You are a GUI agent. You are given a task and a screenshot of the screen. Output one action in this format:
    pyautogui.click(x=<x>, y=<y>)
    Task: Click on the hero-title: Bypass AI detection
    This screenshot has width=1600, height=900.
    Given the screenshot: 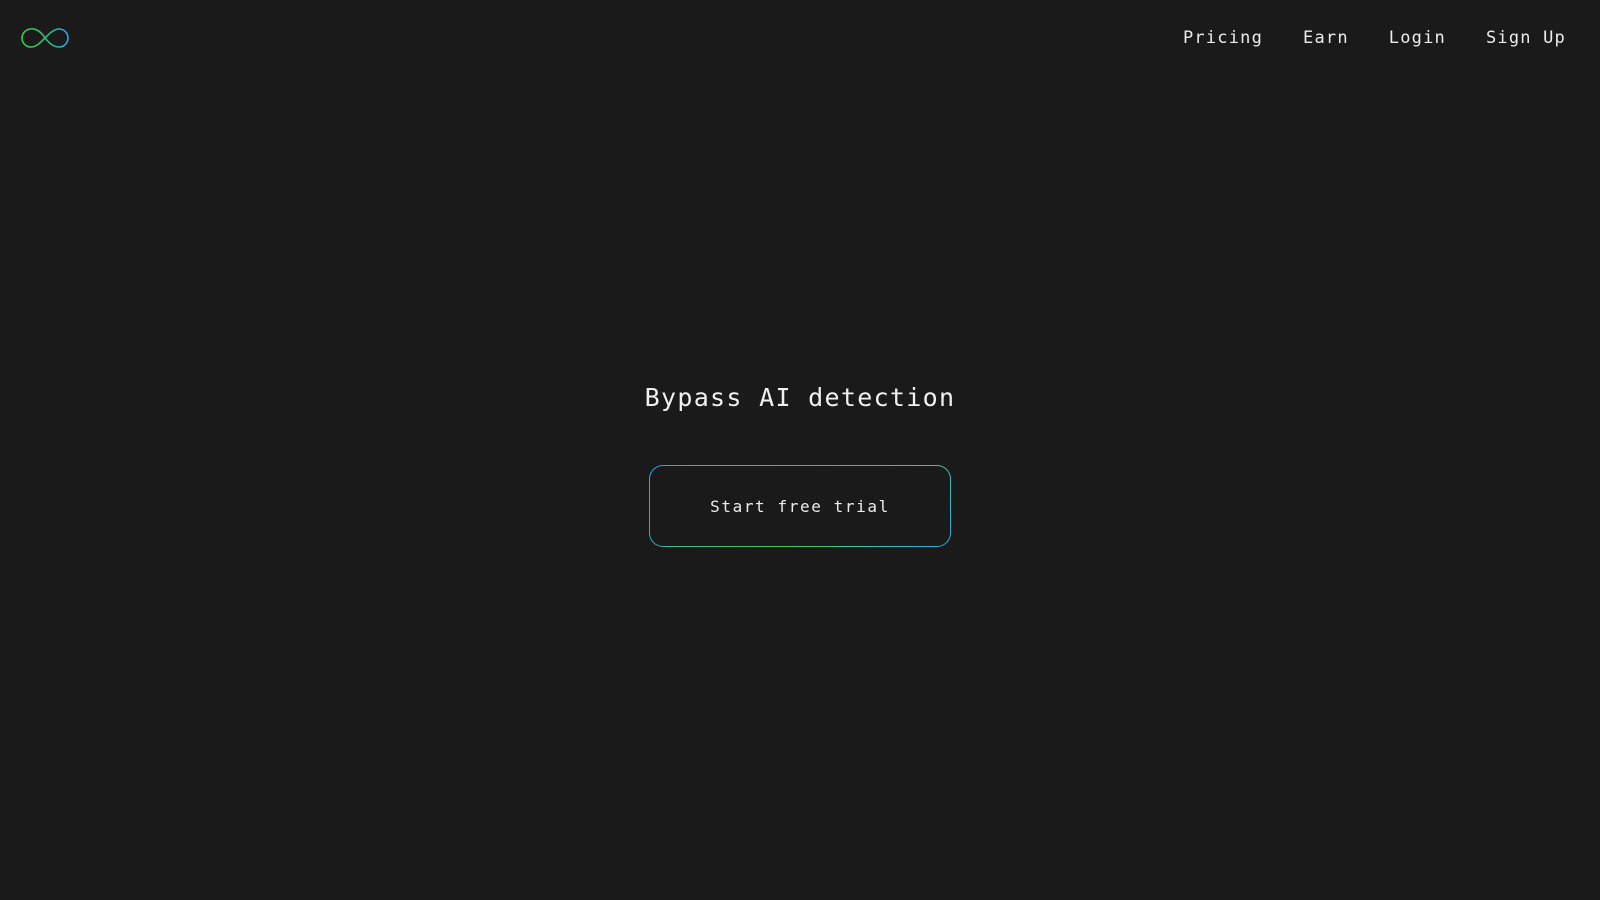 What is the action you would take?
    pyautogui.click(x=800, y=397)
    